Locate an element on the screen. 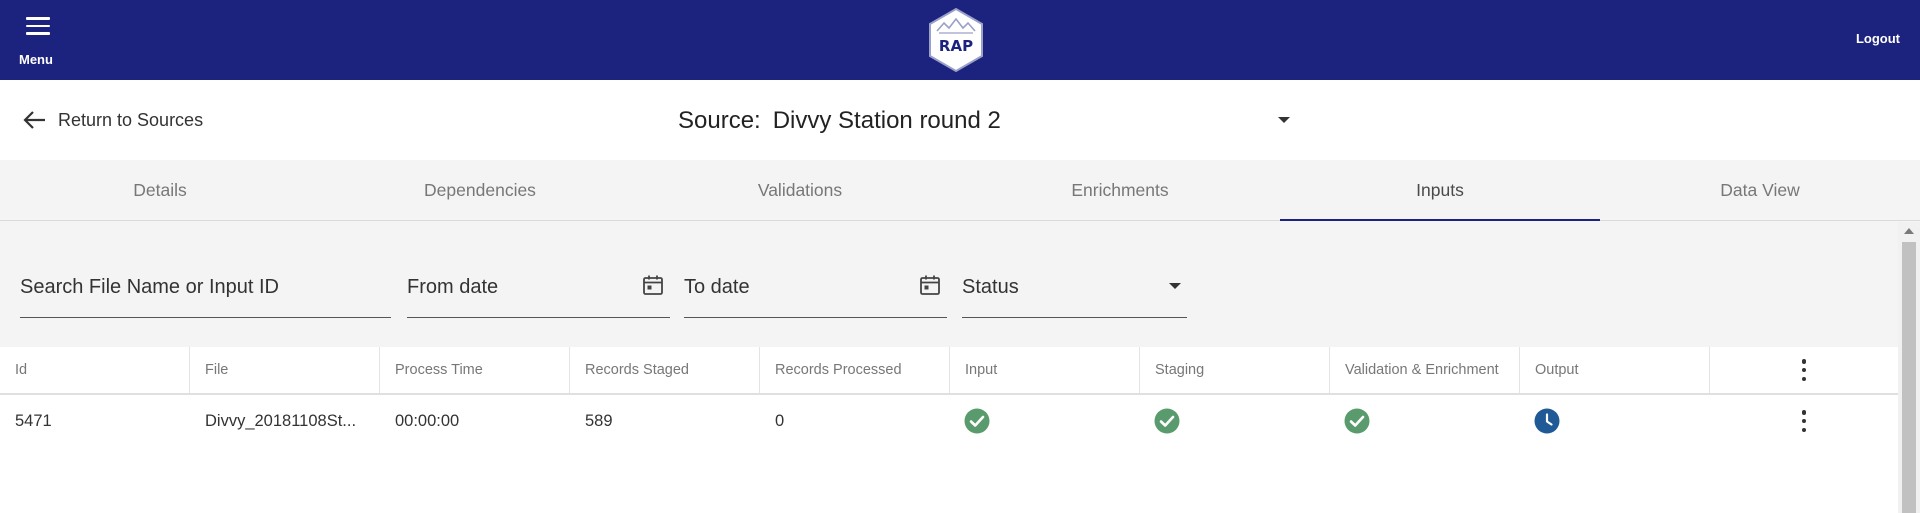 The image size is (1920, 513). column-header-id: Id is located at coordinates (95, 370).